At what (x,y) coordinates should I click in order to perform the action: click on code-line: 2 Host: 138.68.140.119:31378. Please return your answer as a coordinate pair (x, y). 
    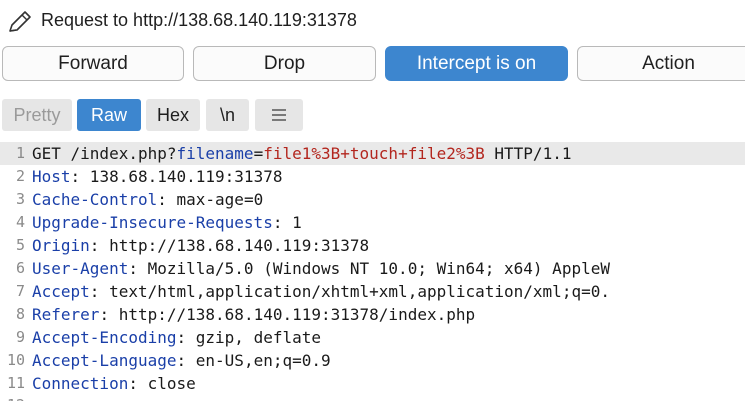
    Looking at the image, I should click on (372, 176).